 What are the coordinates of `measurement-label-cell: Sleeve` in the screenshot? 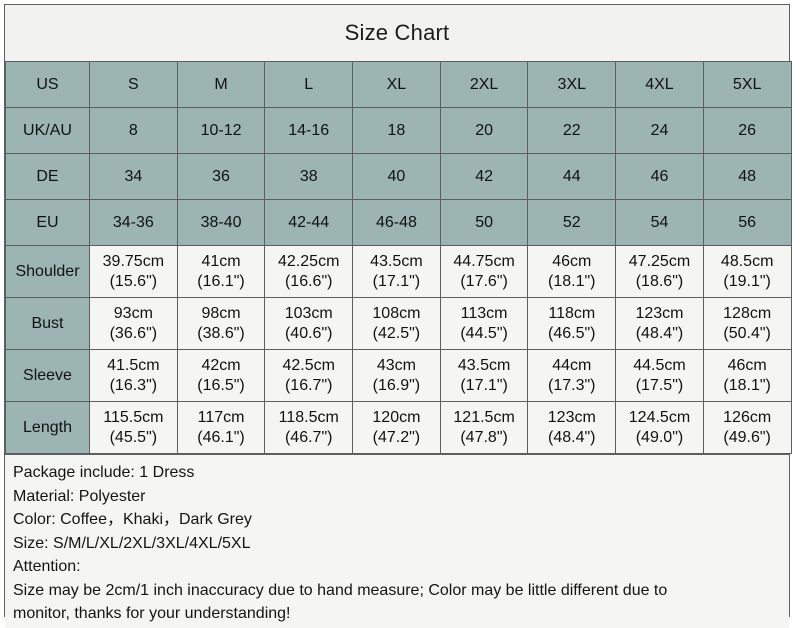 It's located at (47, 375).